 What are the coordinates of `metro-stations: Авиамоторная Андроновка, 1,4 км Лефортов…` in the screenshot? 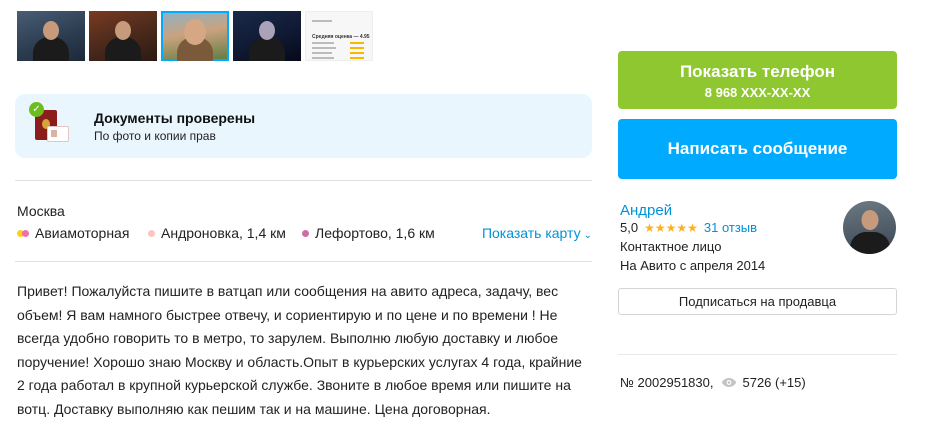 It's located at (304, 234).